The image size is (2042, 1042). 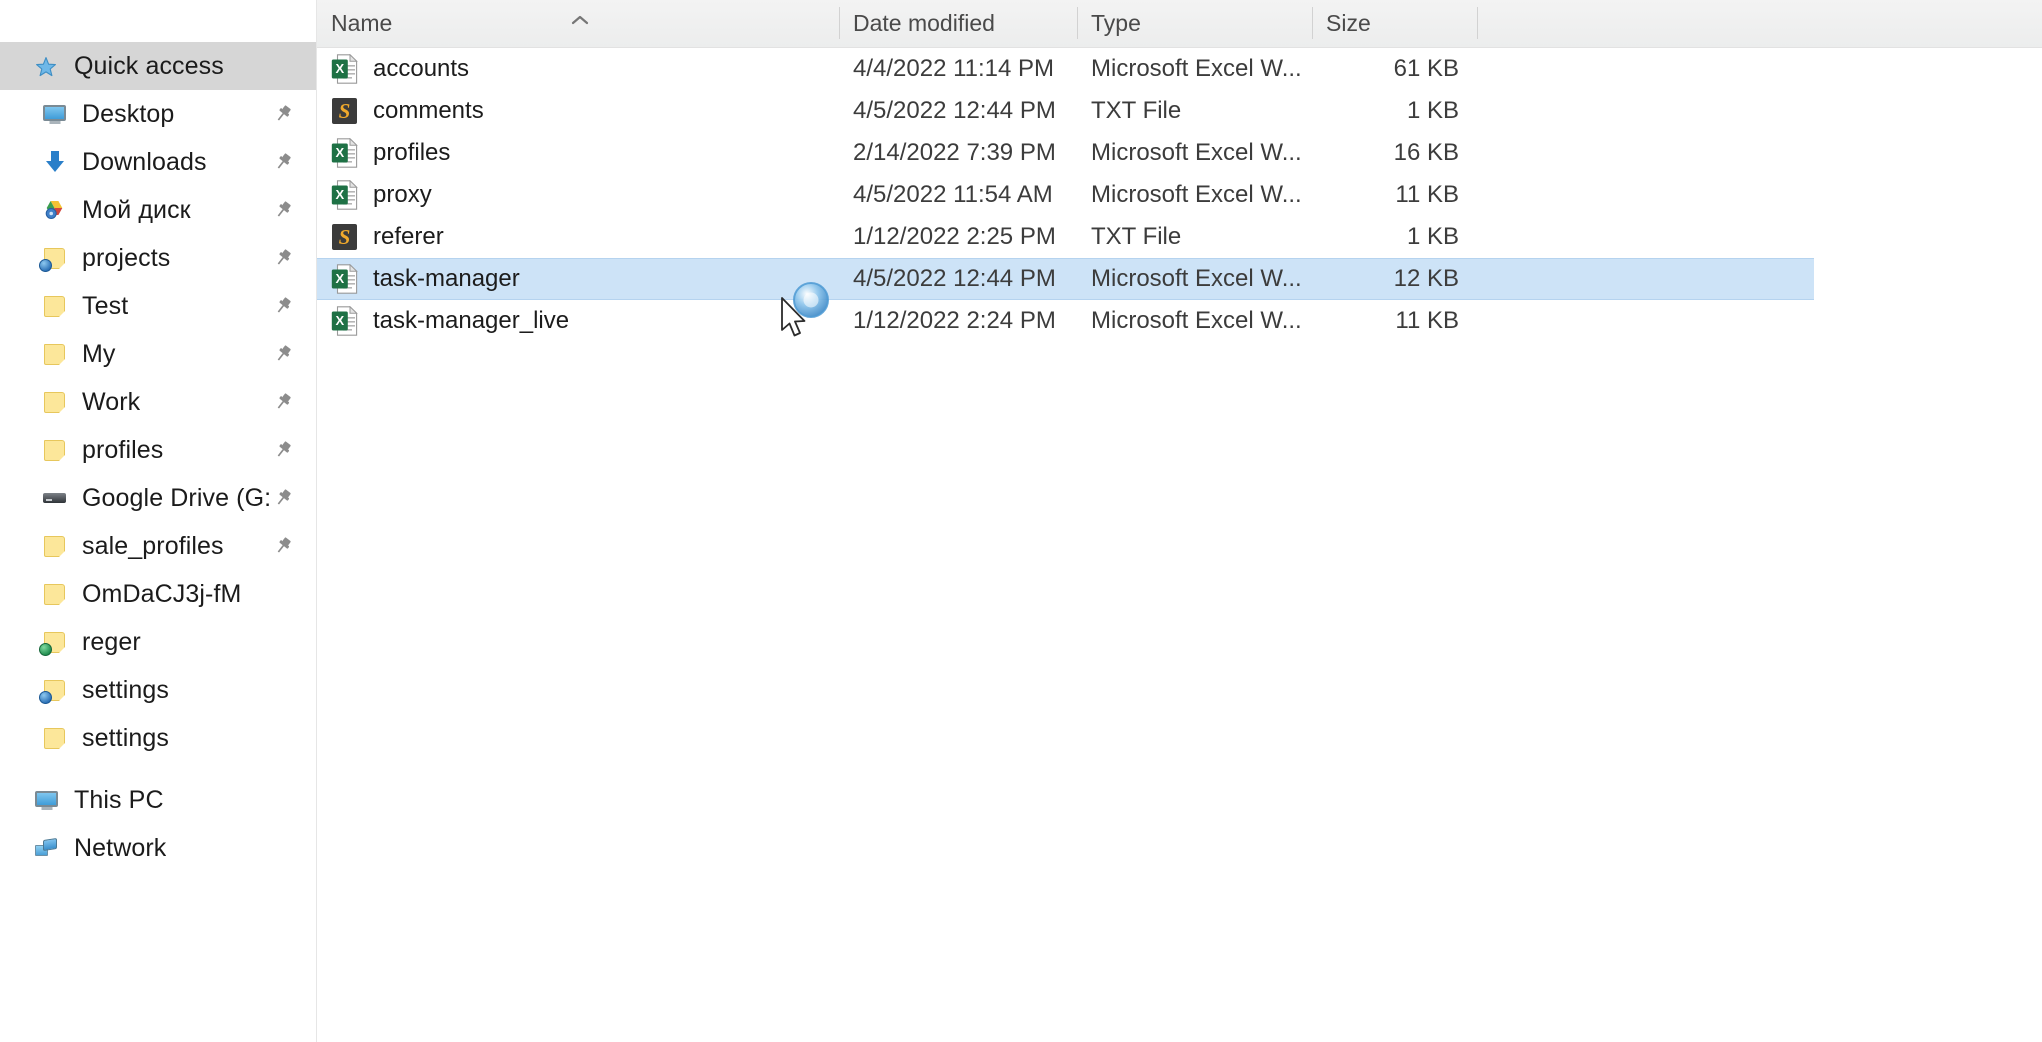 I want to click on column-header-type: Type, so click(x=1194, y=23).